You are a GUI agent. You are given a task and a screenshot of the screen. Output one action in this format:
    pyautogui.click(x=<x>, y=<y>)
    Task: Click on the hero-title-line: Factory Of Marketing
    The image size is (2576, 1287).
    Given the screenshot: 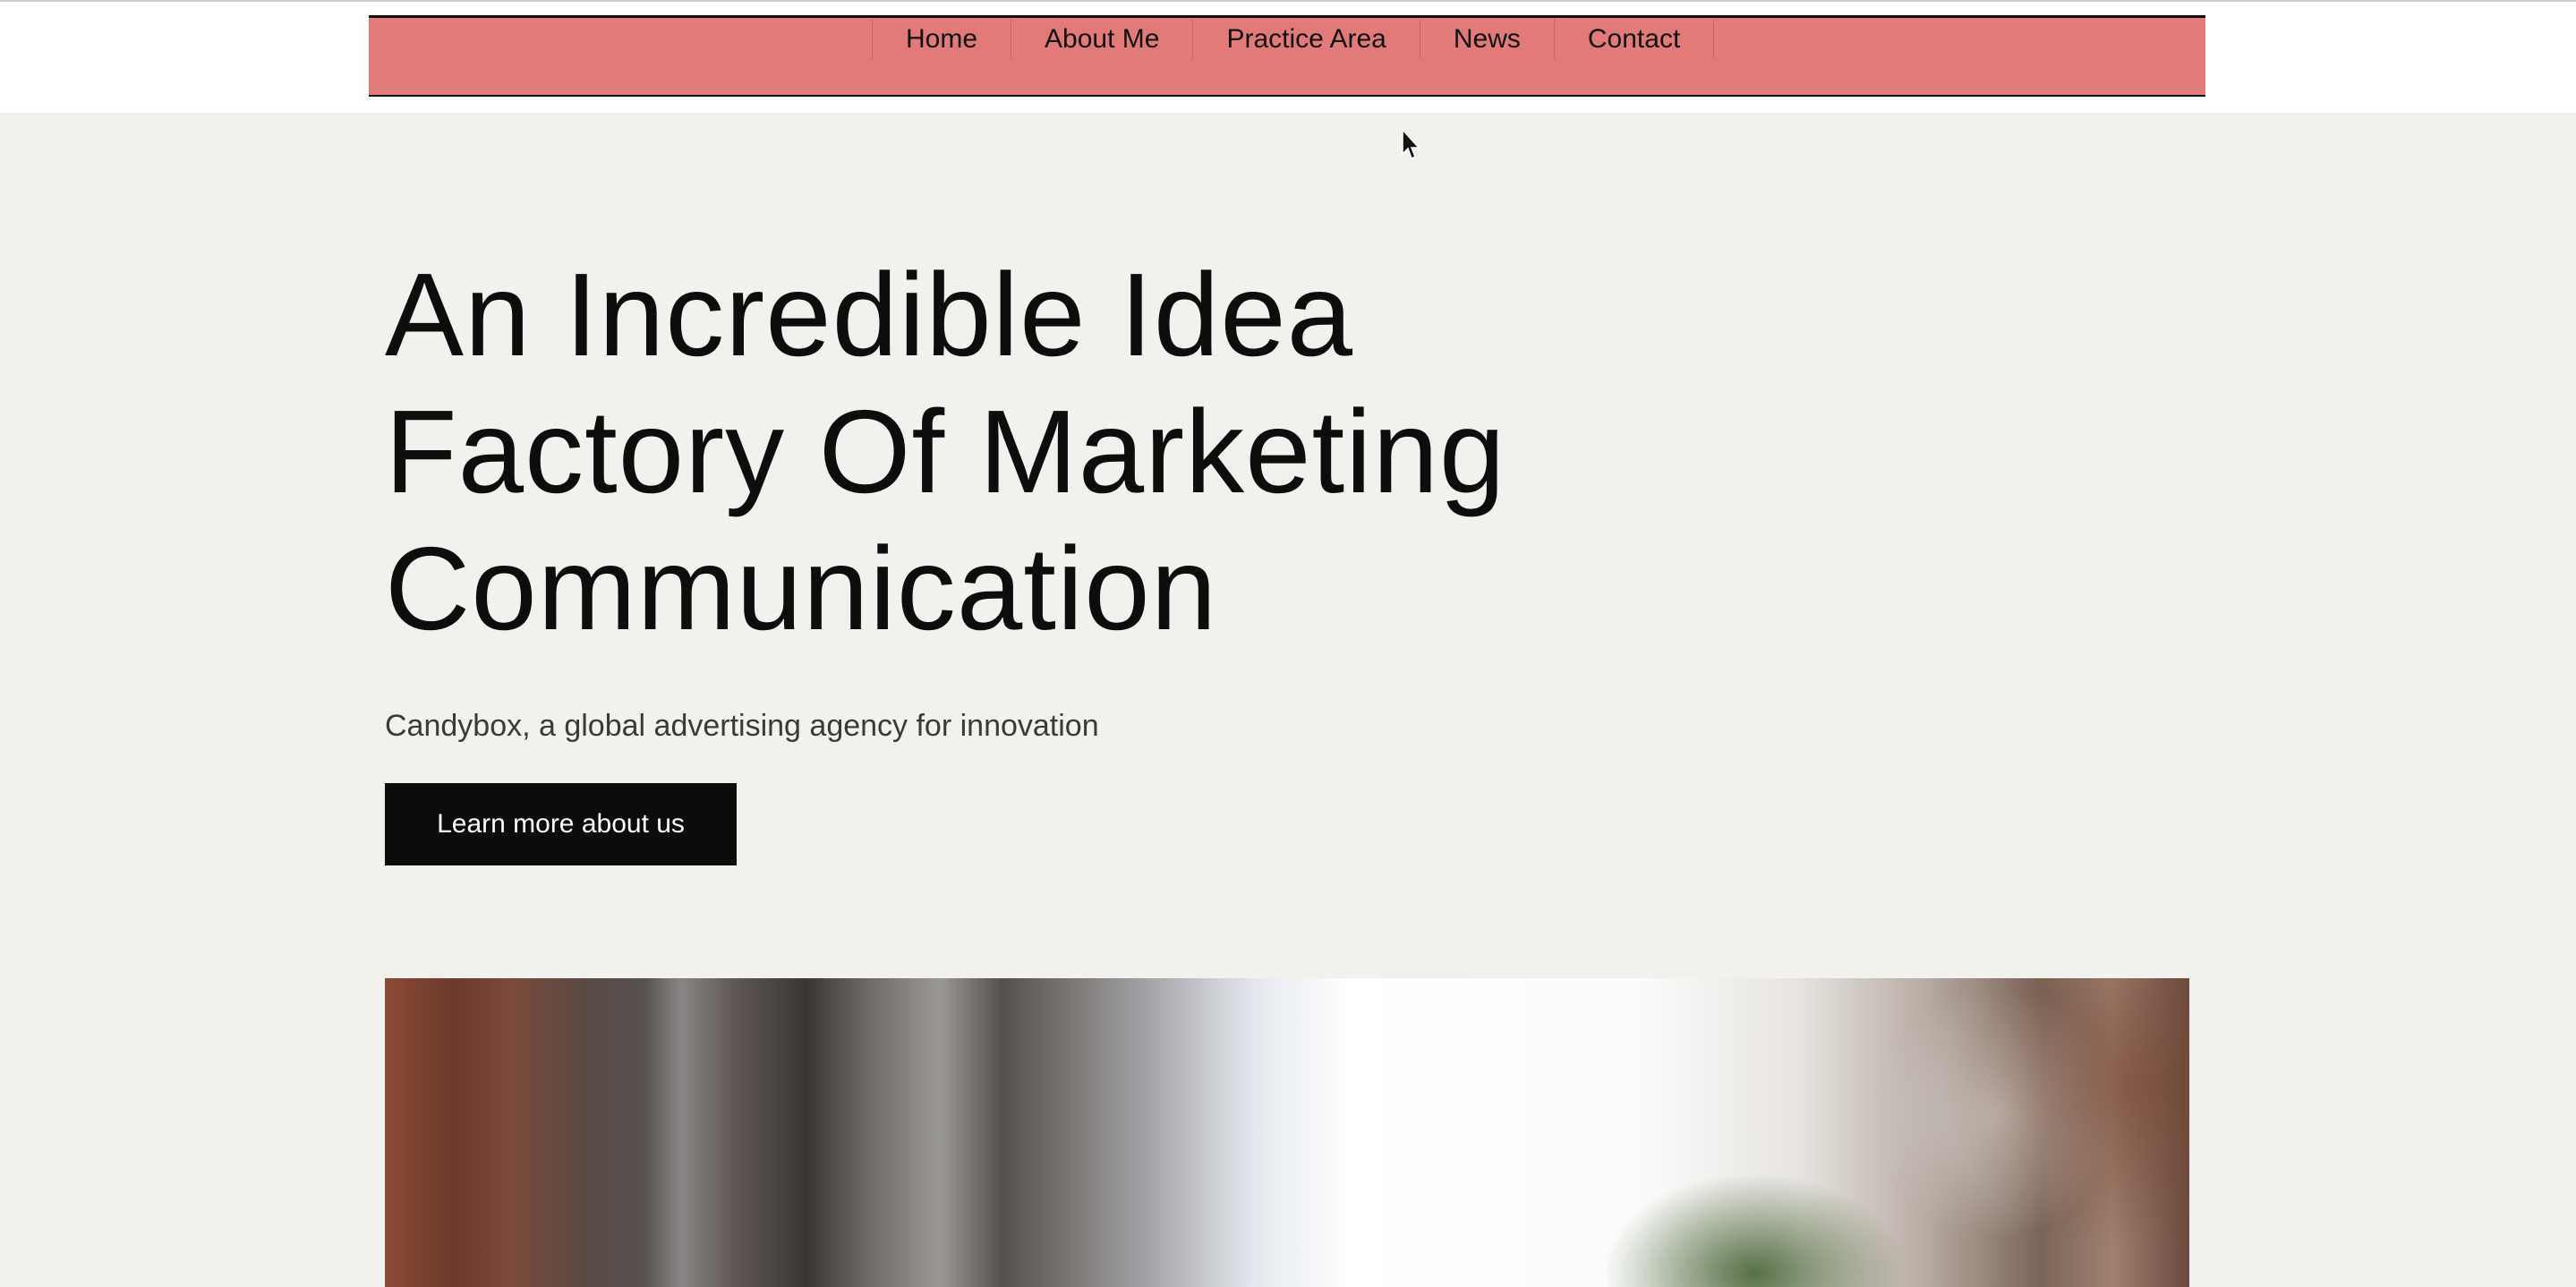 What is the action you would take?
    pyautogui.click(x=945, y=451)
    